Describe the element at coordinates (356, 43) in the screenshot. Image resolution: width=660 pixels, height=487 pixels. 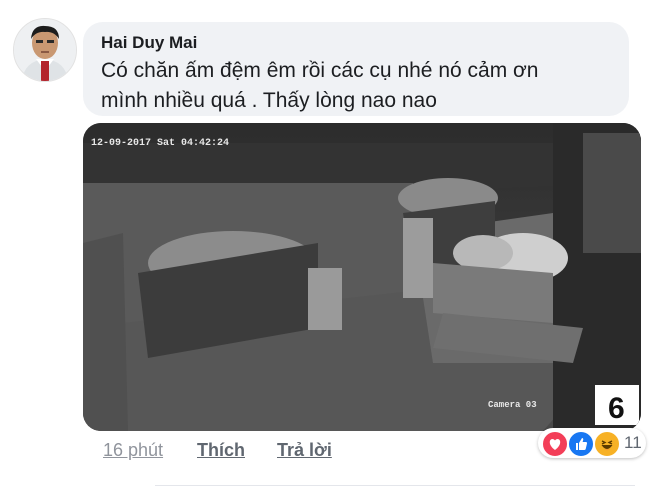
I see `comment-author: Hai Duy Mai` at that location.